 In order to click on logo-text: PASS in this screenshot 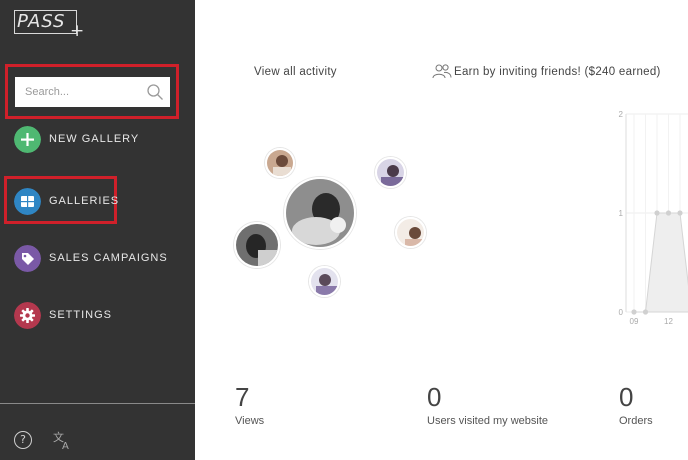, I will do `click(41, 21)`.